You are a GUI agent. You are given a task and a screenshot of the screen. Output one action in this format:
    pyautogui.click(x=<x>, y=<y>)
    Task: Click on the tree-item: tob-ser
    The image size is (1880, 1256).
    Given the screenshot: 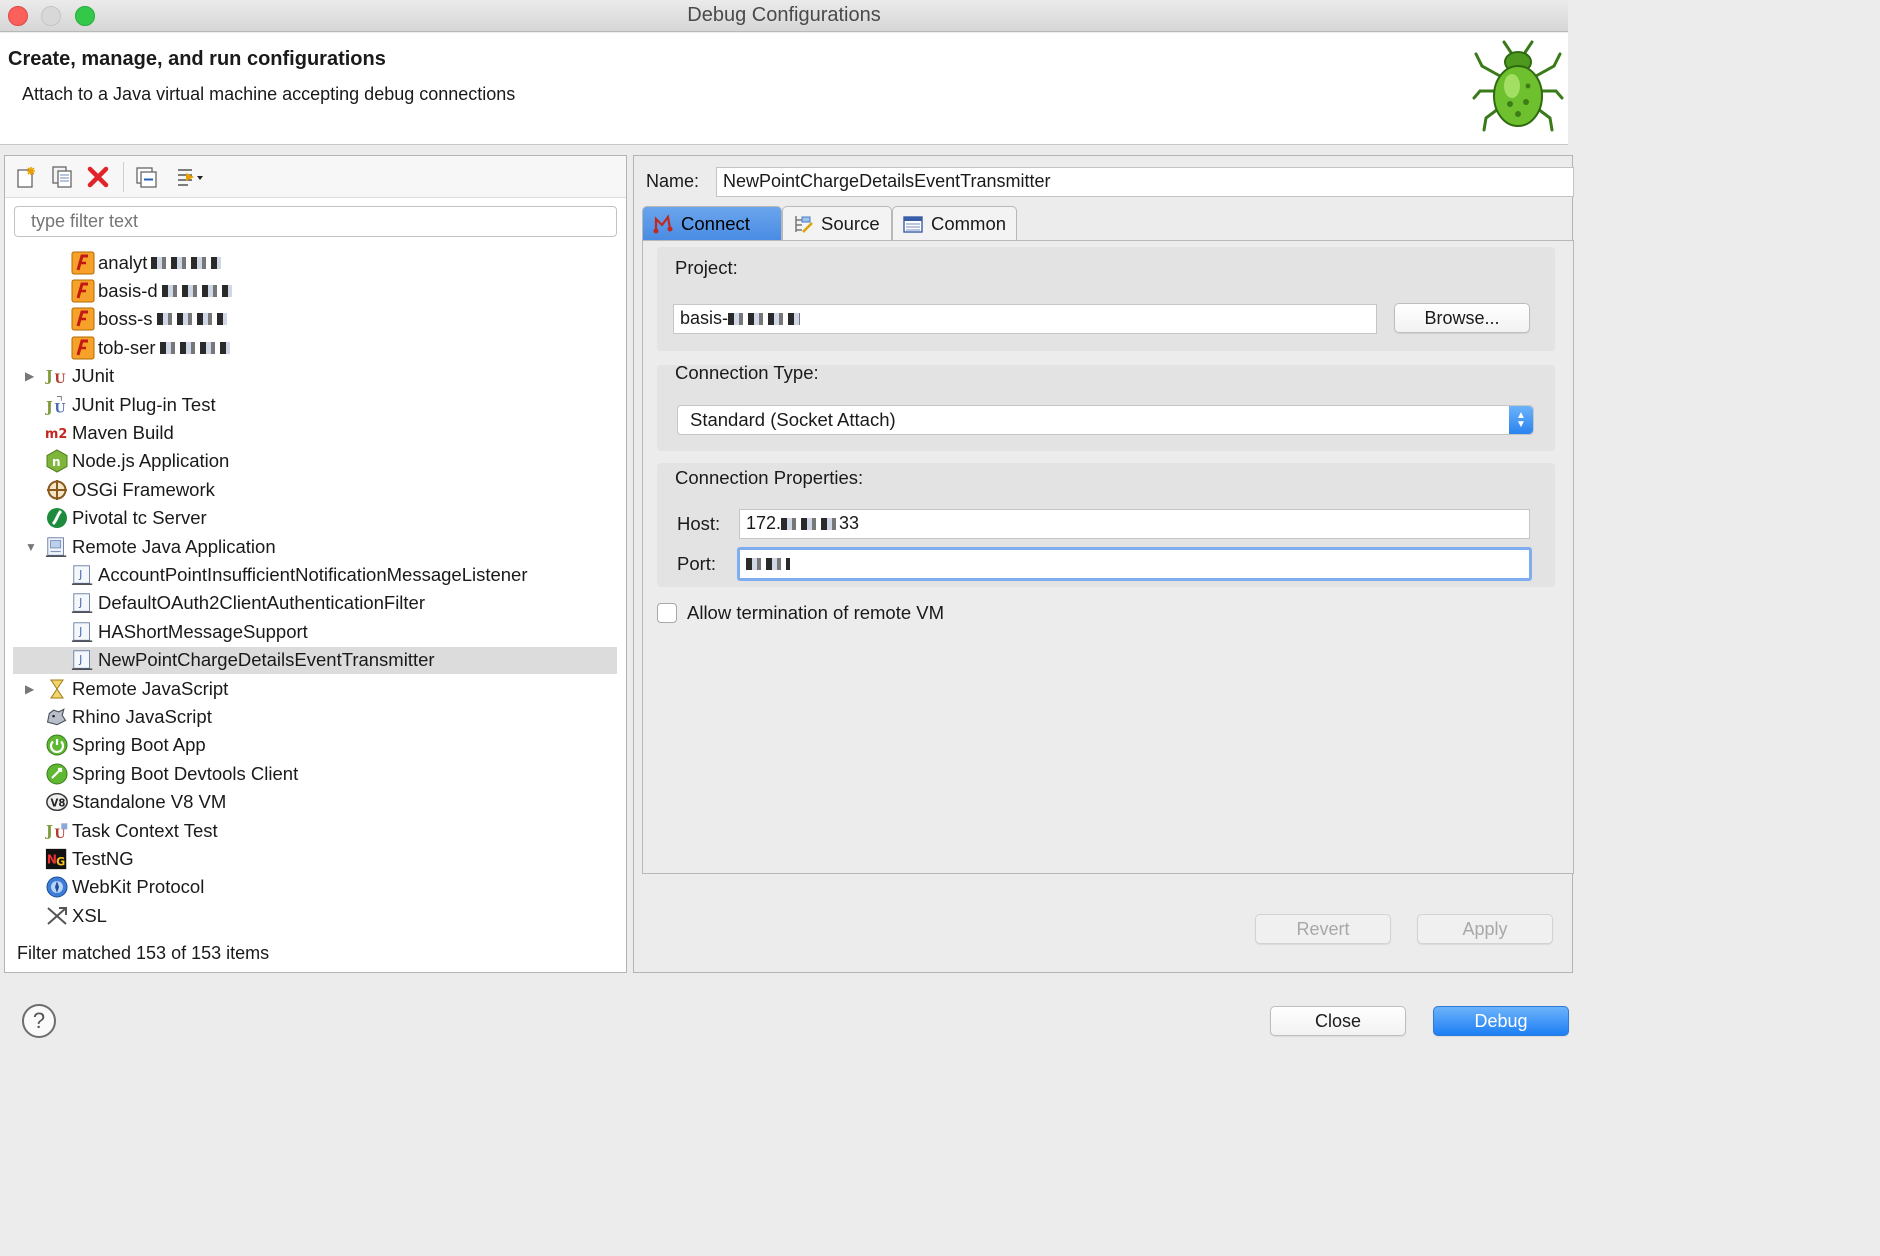 What is the action you would take?
    pyautogui.click(x=150, y=347)
    